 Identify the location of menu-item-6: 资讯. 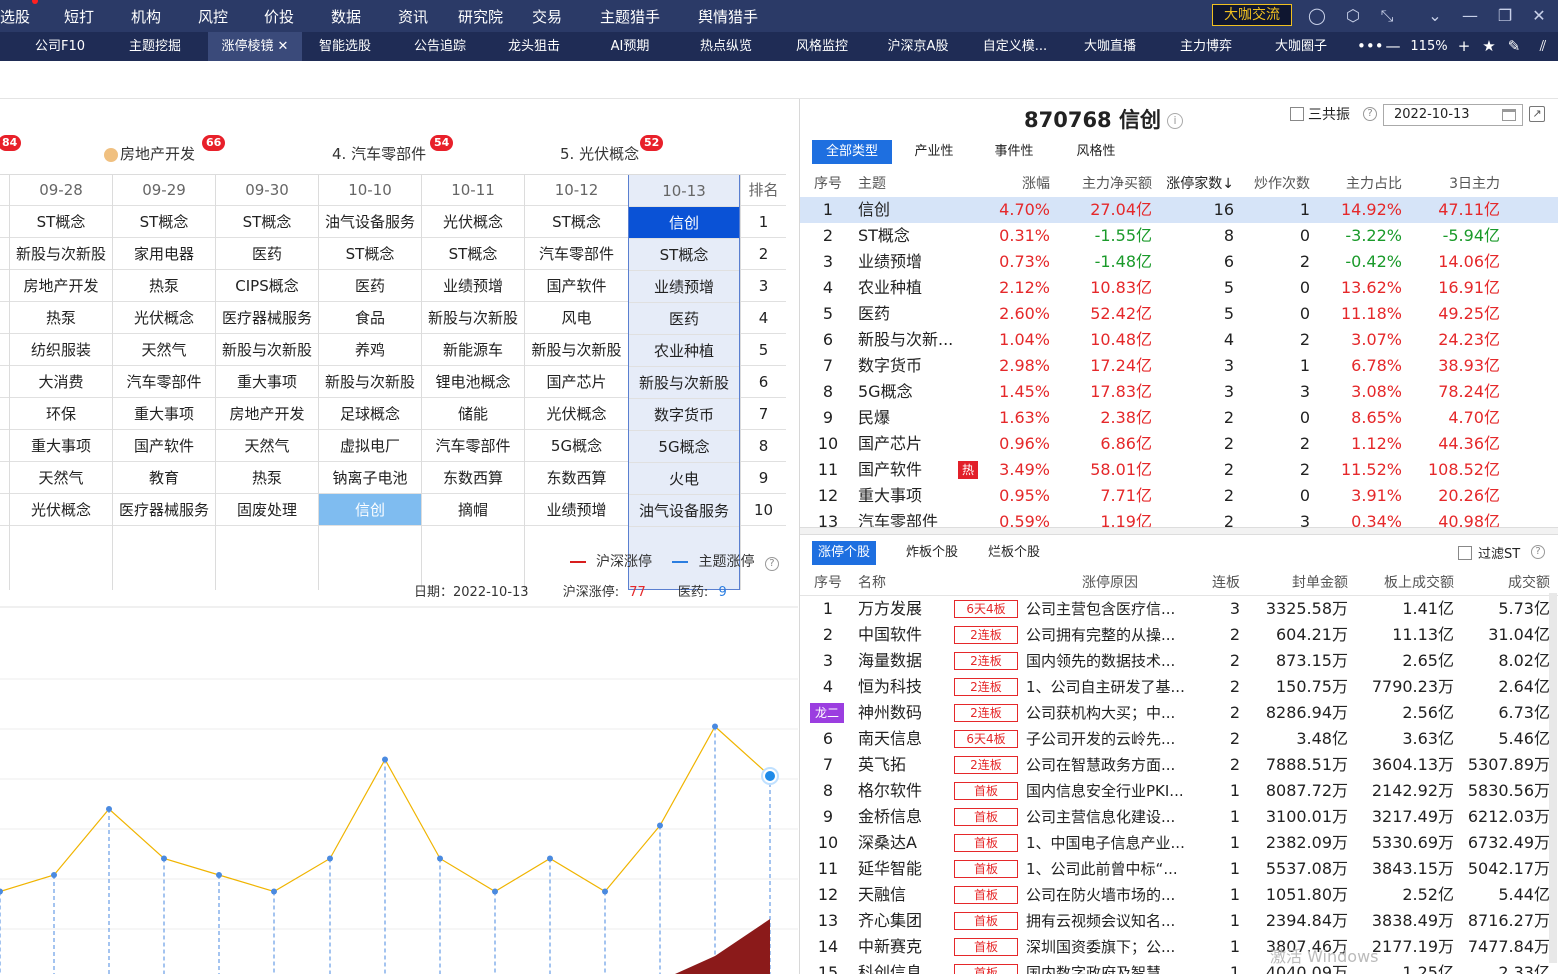
(413, 16).